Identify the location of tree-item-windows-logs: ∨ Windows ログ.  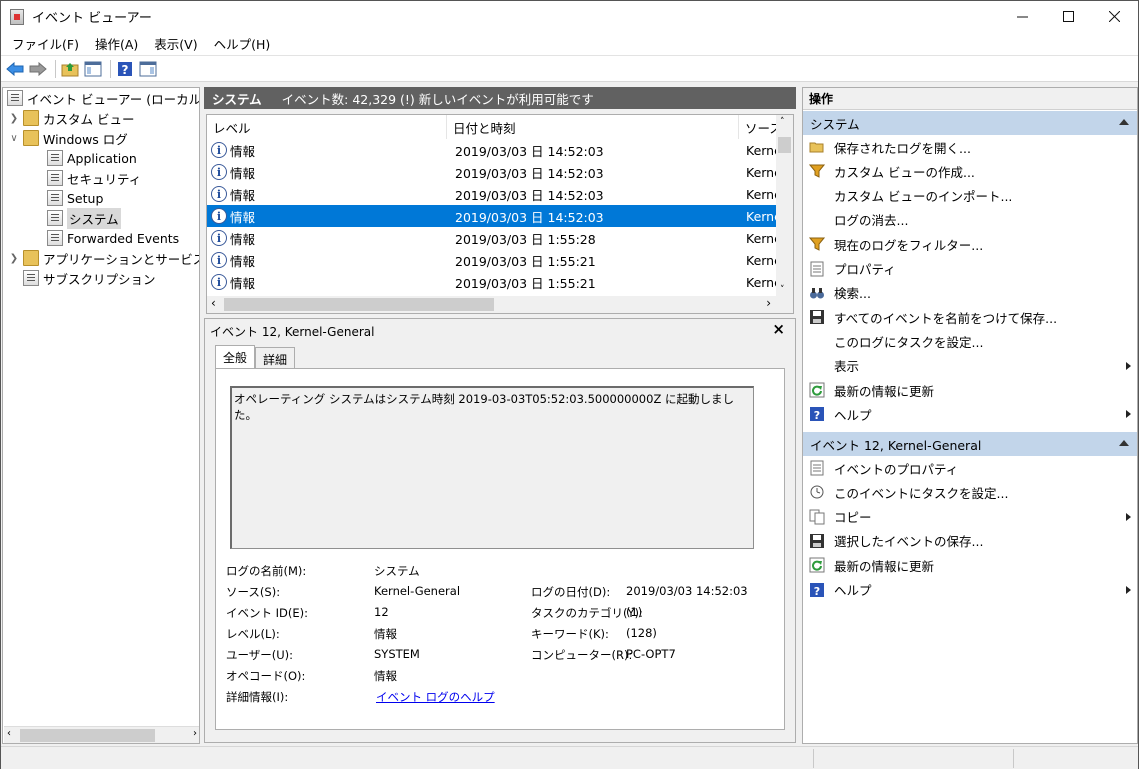
(67, 138).